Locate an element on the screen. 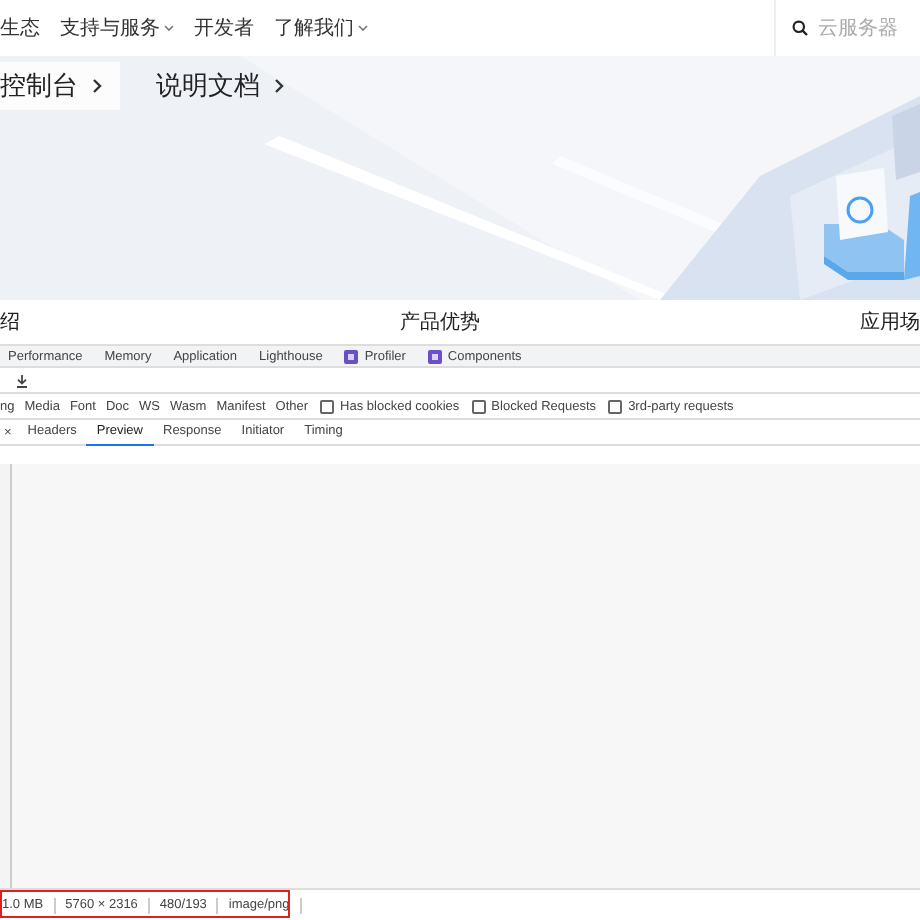 The width and height of the screenshot is (920, 920). hero-button: 说明文档 is located at coordinates (229, 86).